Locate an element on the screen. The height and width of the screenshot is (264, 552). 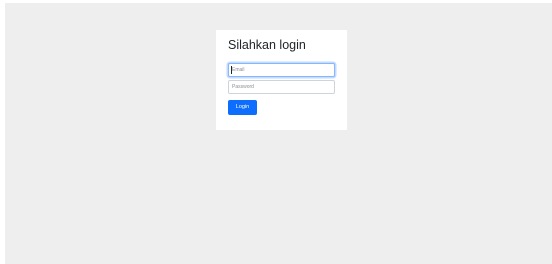
email-field is located at coordinates (281, 70).